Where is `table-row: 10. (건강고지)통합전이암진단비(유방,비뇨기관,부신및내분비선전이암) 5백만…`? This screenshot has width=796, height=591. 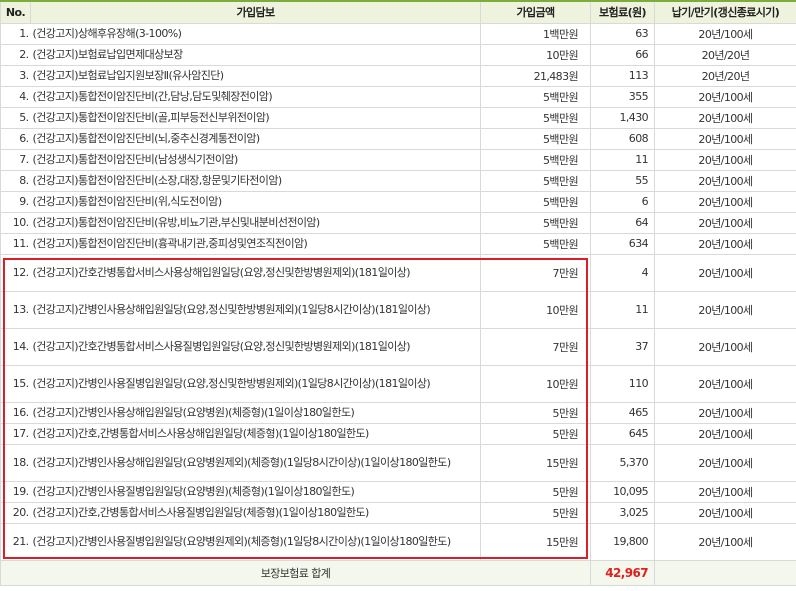 table-row: 10. (건강고지)통합전이암진단비(유방,비뇨기관,부신및내분비선전이암) 5백만… is located at coordinates (398, 222).